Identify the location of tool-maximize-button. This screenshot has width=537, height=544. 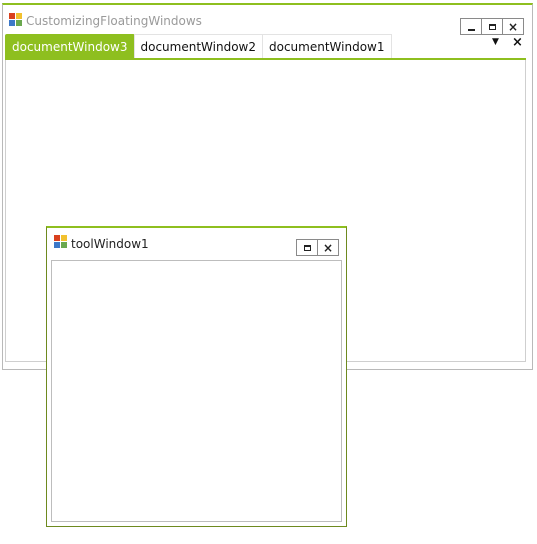
(307, 247).